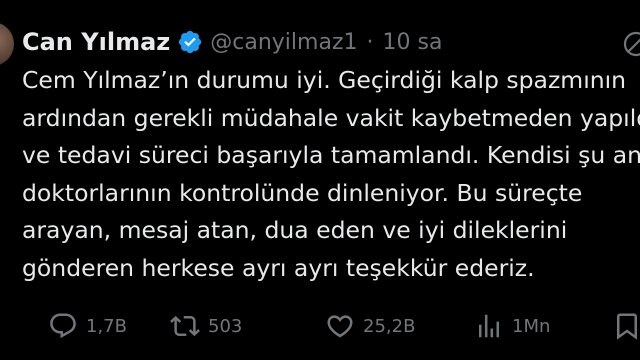  What do you see at coordinates (63, 326) in the screenshot?
I see `reply-icon` at bounding box center [63, 326].